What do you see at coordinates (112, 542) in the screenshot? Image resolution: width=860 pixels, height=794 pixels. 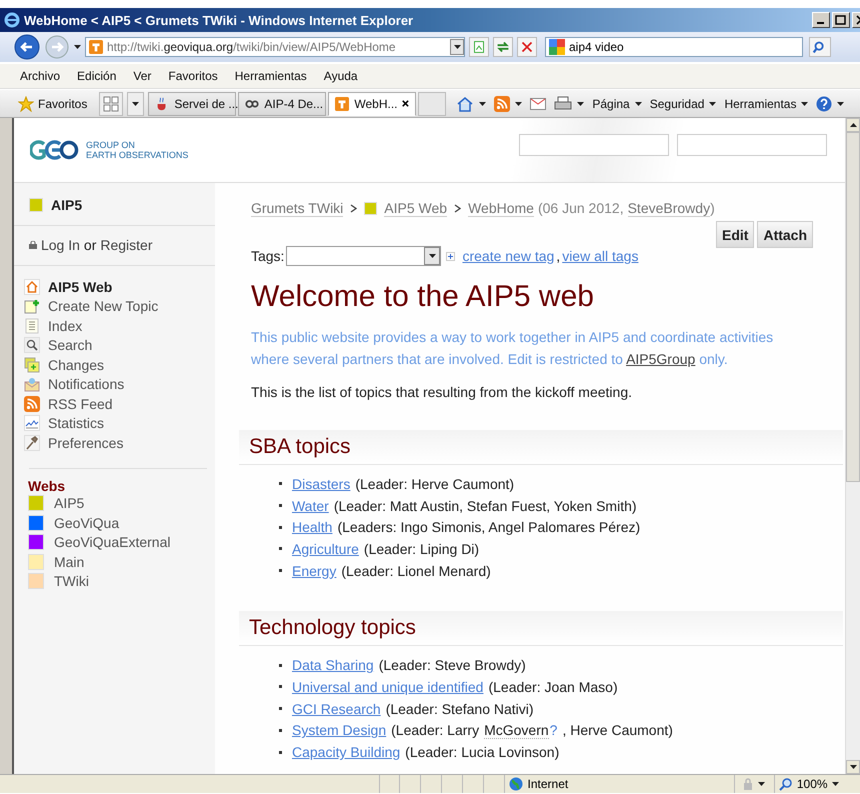 I see `web-link: GeoViQuaExternal` at bounding box center [112, 542].